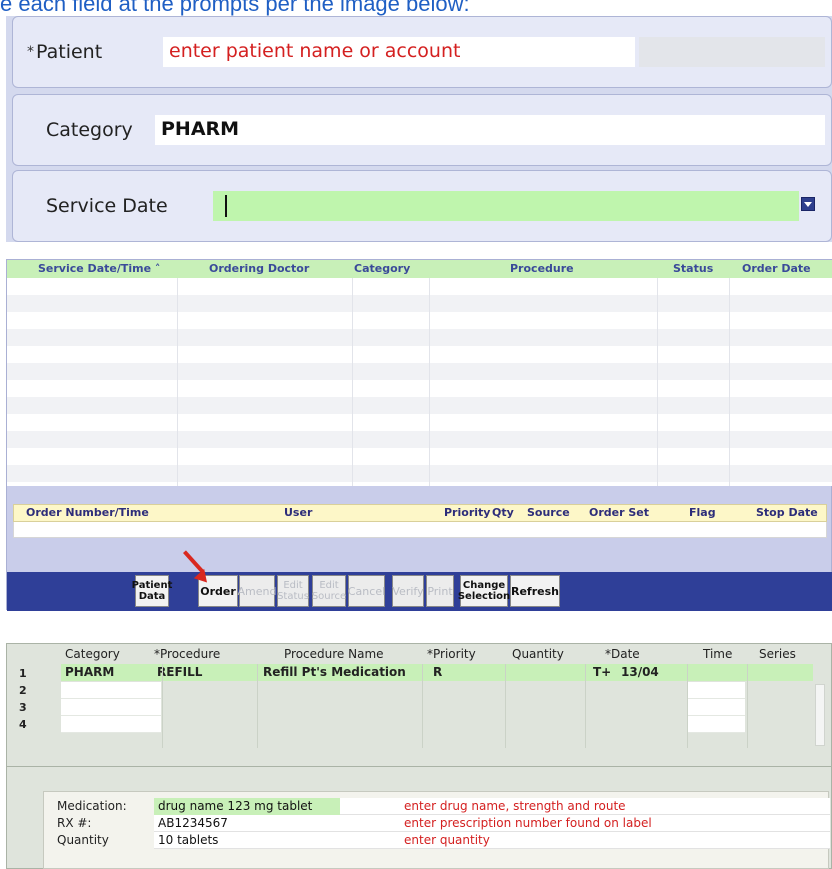 The height and width of the screenshot is (869, 832). Describe the element at coordinates (467, 513) in the screenshot. I see `col-priority: Priority` at that location.